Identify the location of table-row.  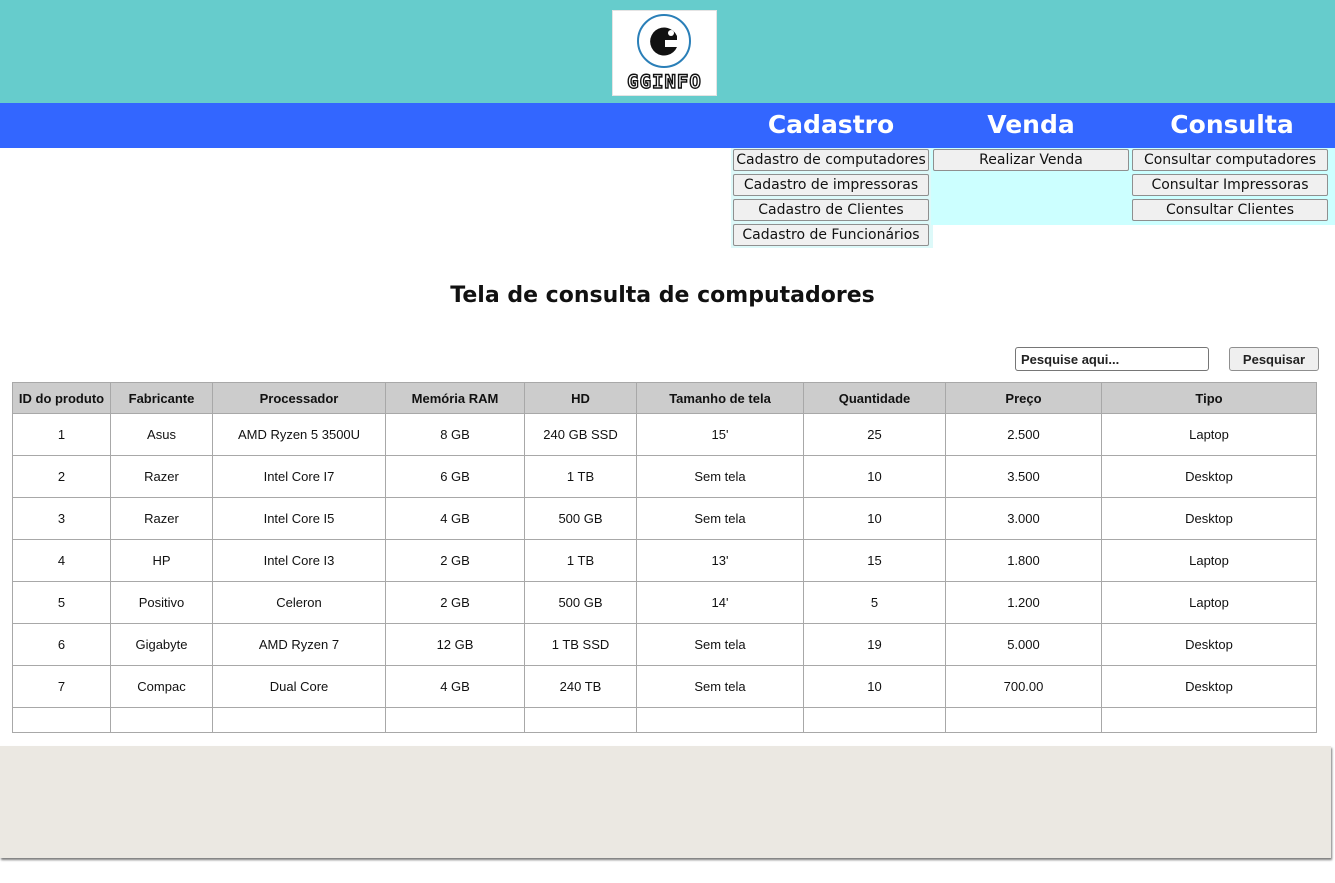
(664, 720).